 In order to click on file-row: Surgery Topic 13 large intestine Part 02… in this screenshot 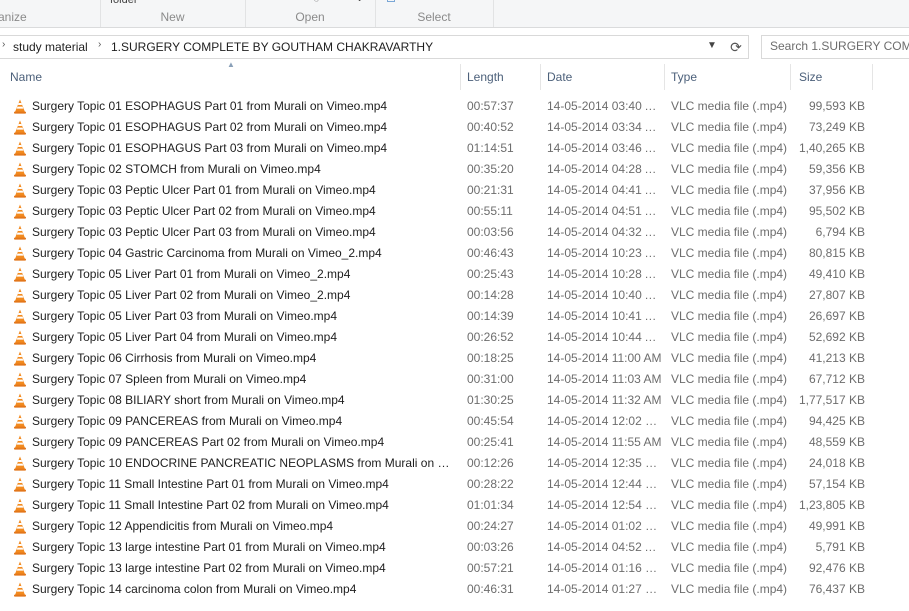, I will do `click(454, 568)`.